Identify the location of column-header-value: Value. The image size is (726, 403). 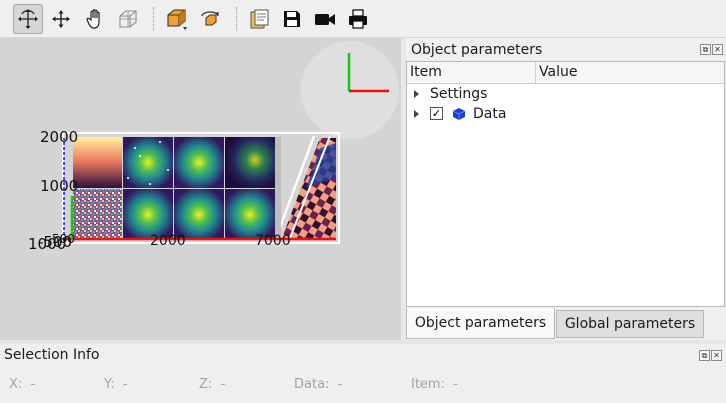
(556, 73).